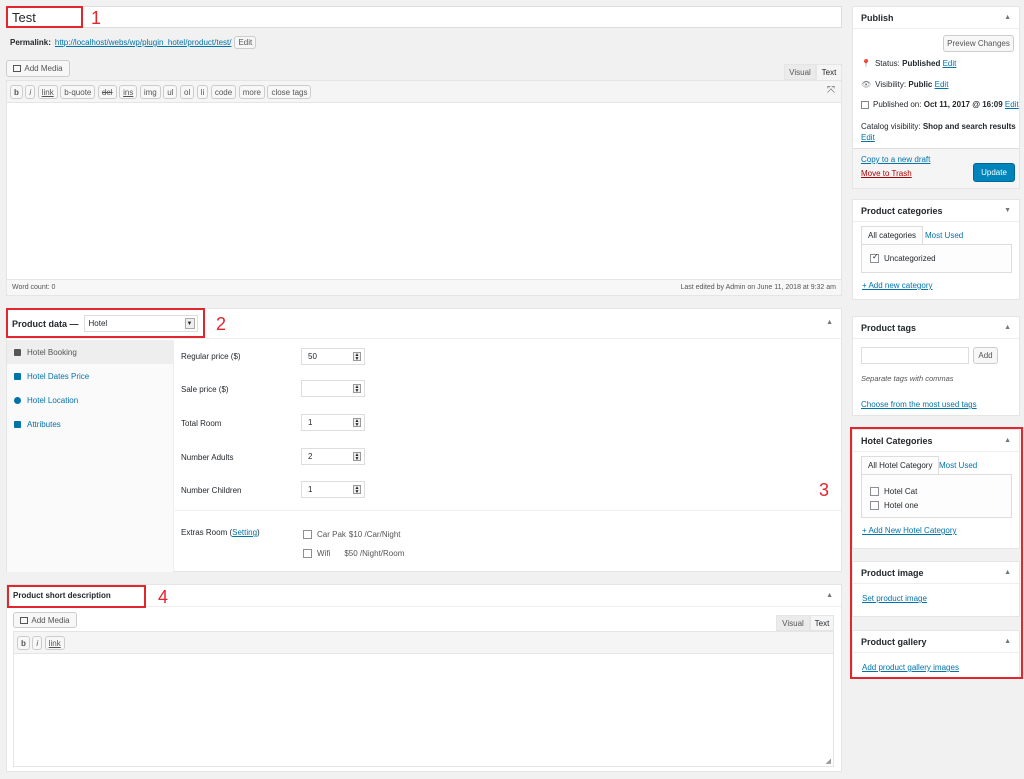 The width and height of the screenshot is (1024, 779). I want to click on quicktag-del: del, so click(107, 92).